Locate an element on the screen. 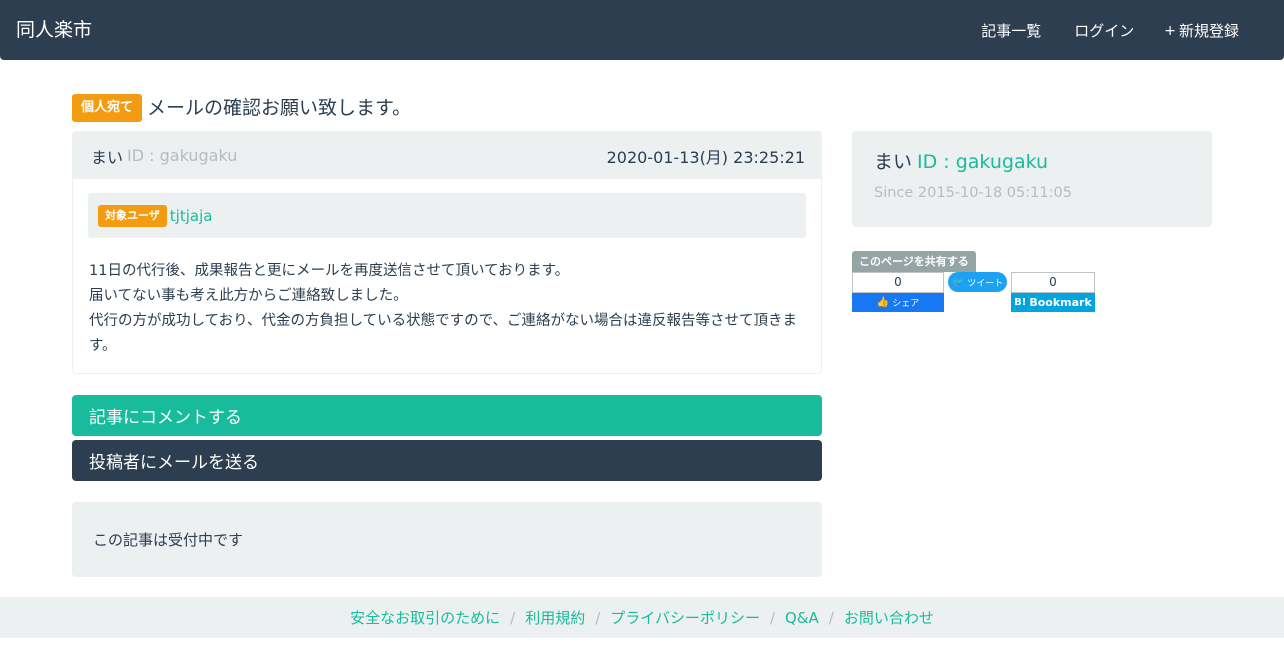 Image resolution: width=1284 pixels, height=659 pixels. nav-menu: 記事一覧 ログイン + 新規登録 is located at coordinates (1108, 31).